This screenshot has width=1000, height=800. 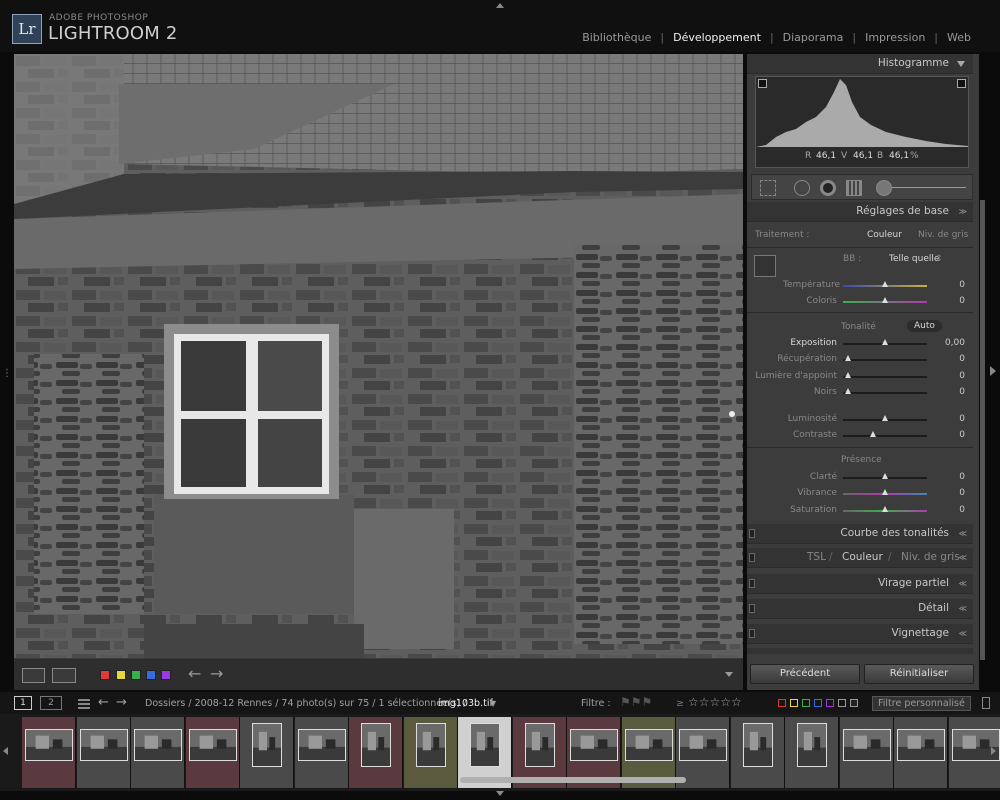 I want to click on clarity-handle, so click(x=885, y=476).